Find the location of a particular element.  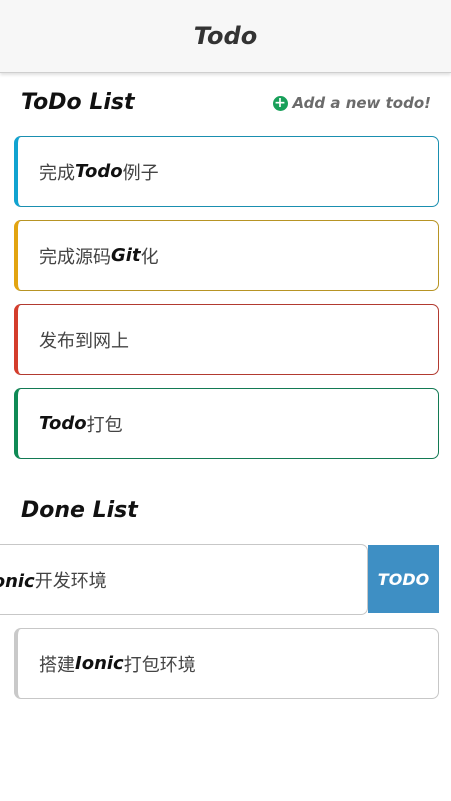

page-title: Todo is located at coordinates (225, 36).